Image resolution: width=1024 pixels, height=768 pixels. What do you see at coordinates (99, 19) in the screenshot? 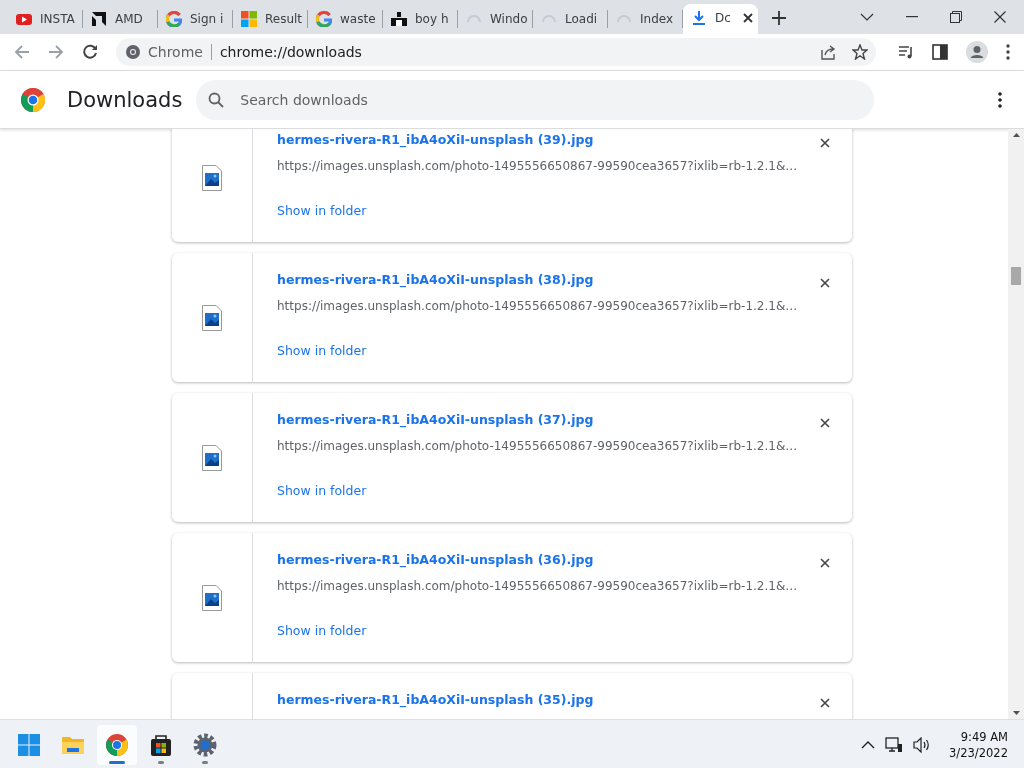
I see `arrow-logo-icon` at bounding box center [99, 19].